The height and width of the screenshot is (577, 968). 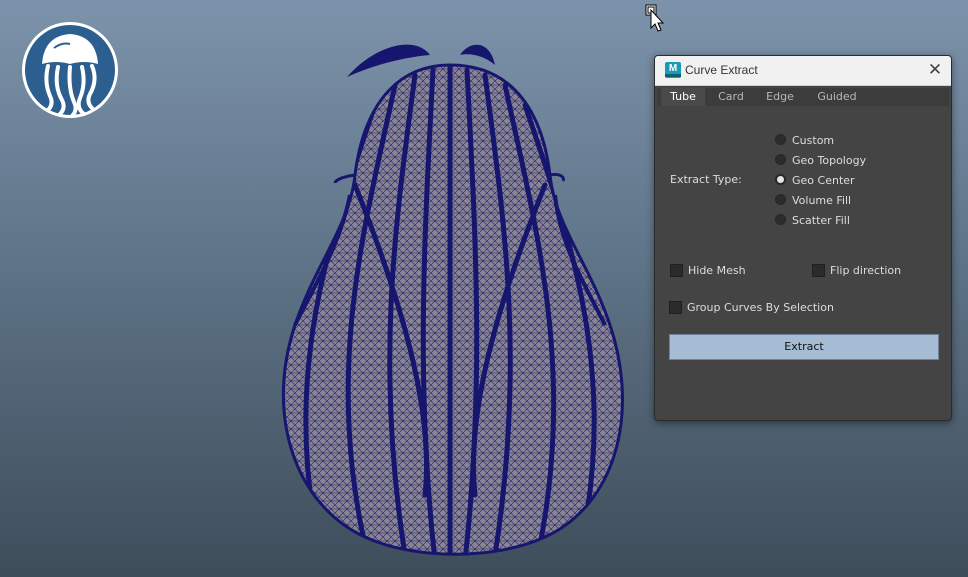 I want to click on flip-direction-label: Flip direction, so click(x=866, y=270).